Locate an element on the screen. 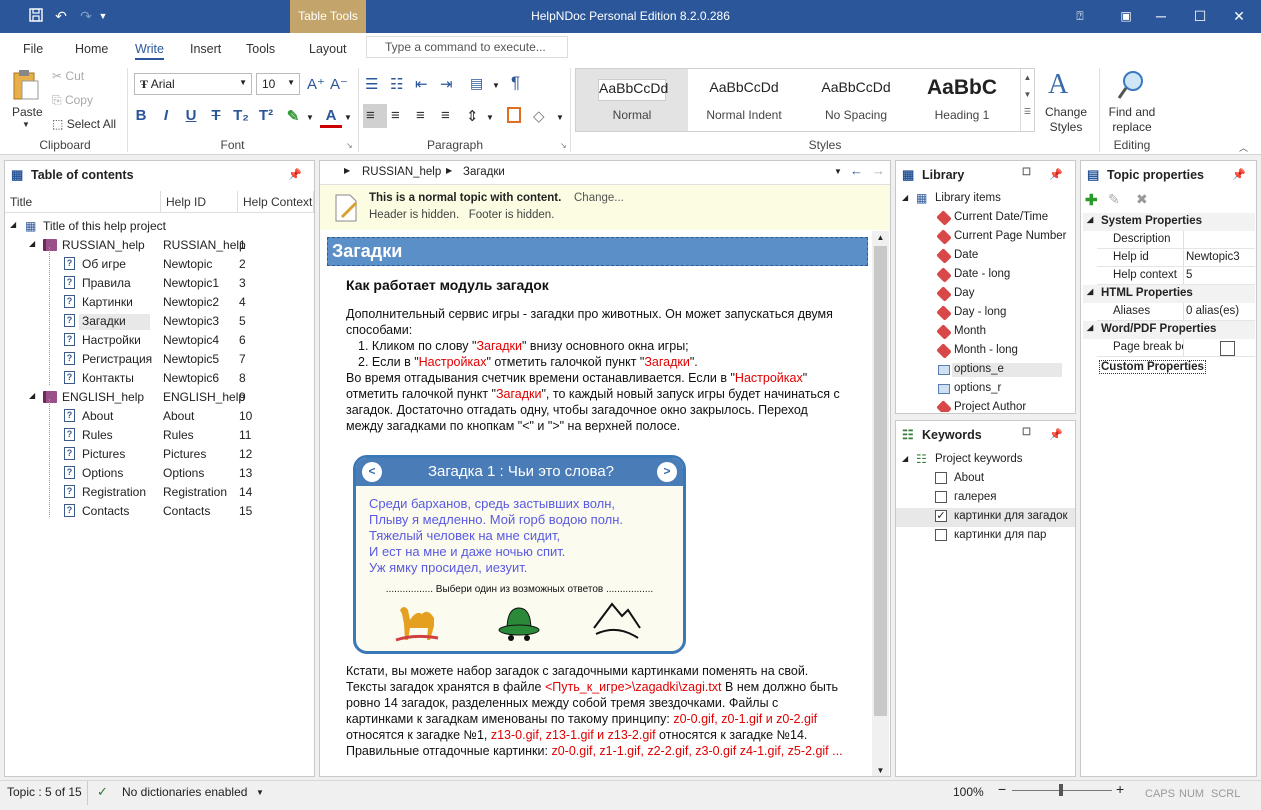  menu-layout: Layout is located at coordinates (328, 49).